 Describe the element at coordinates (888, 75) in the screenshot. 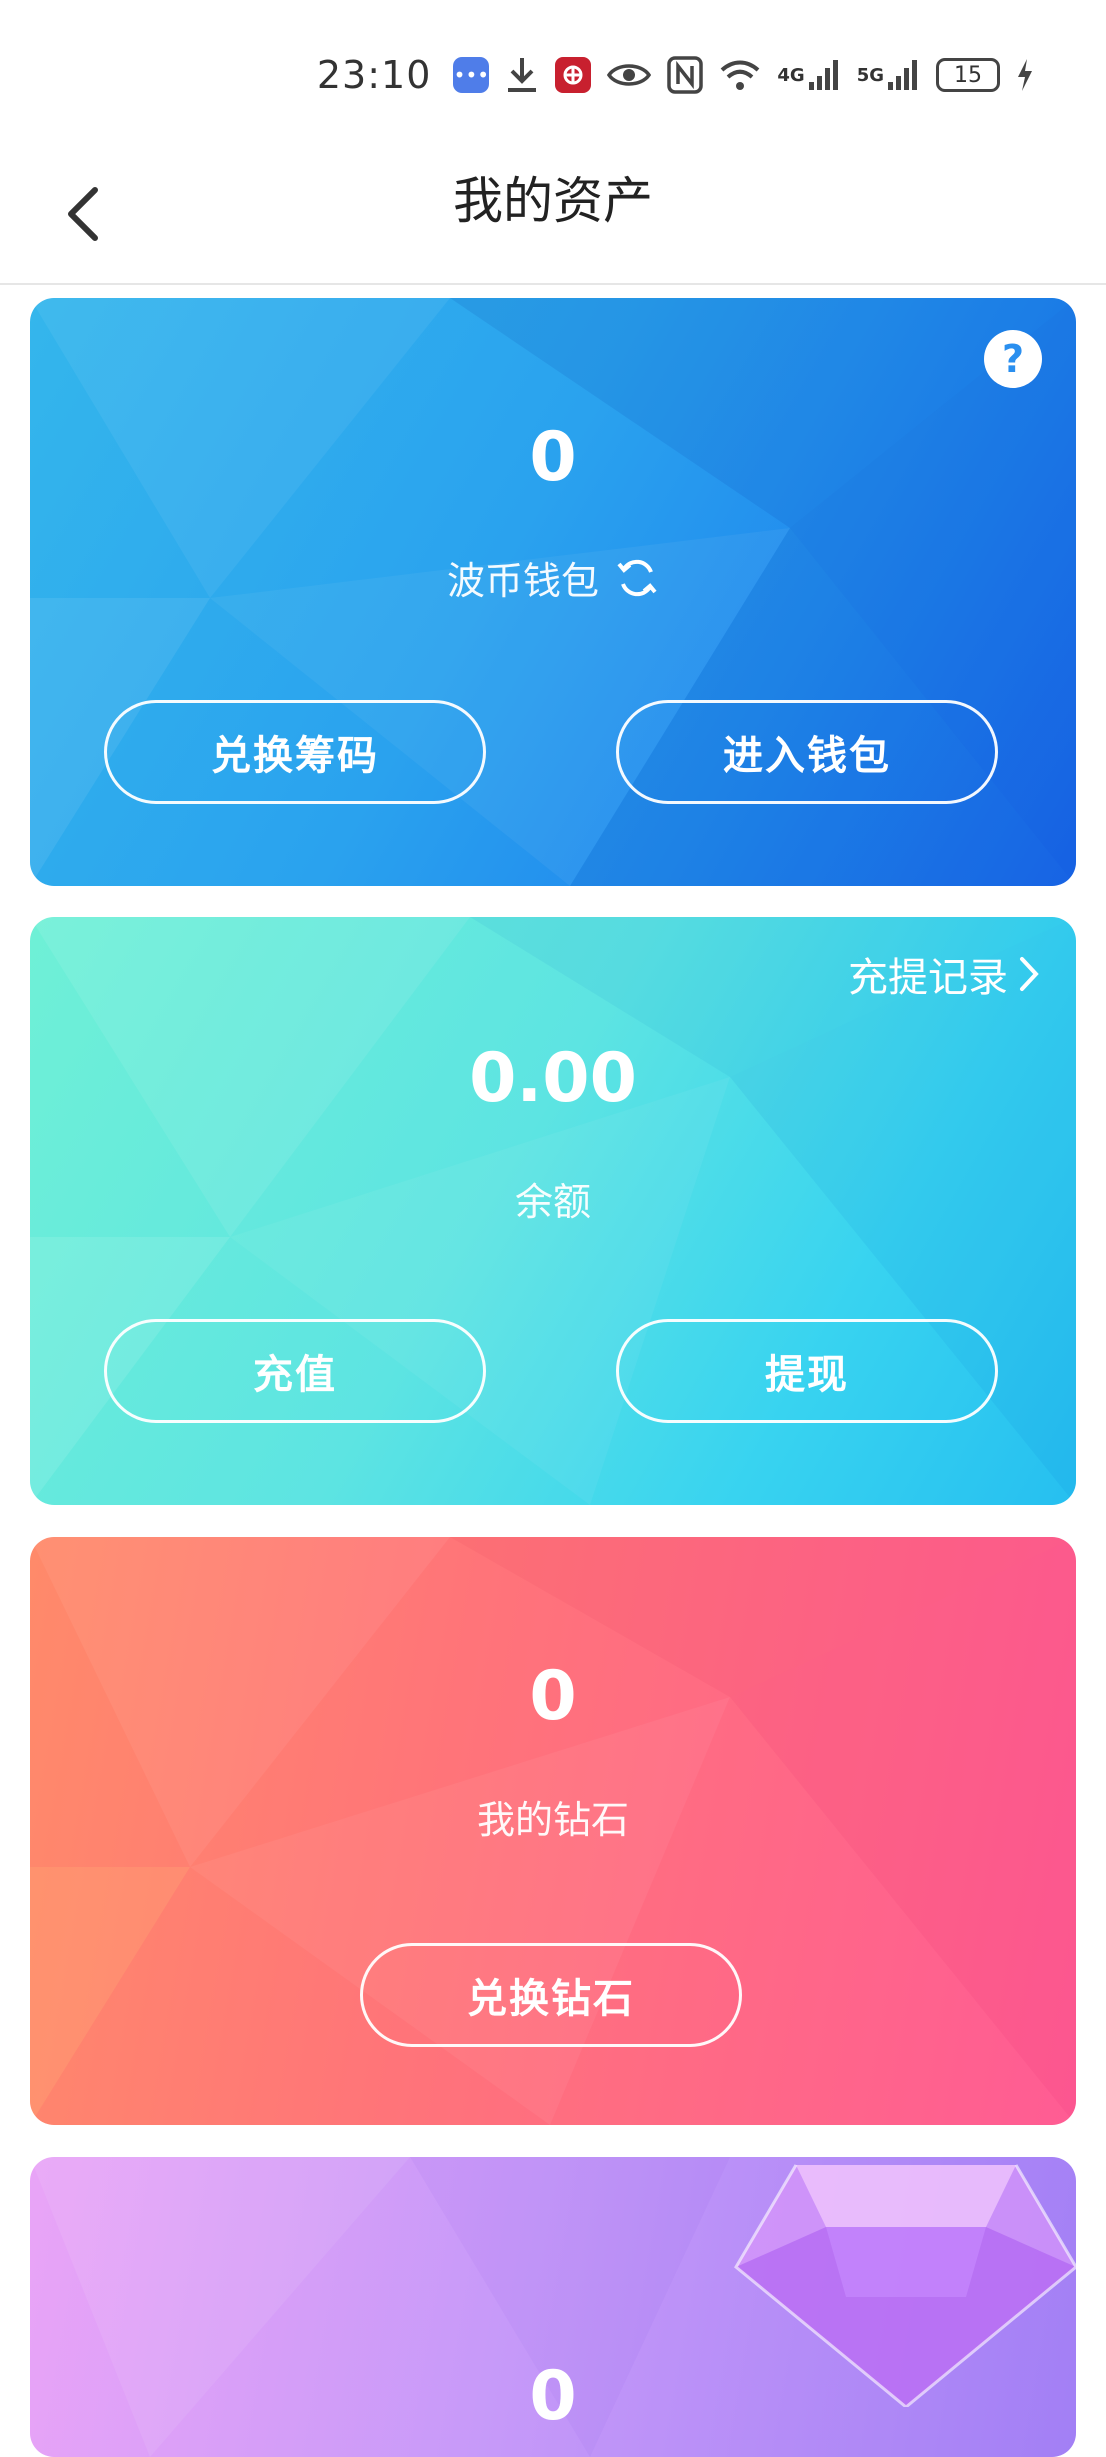

I see `signal-5g-icon: 5G` at that location.